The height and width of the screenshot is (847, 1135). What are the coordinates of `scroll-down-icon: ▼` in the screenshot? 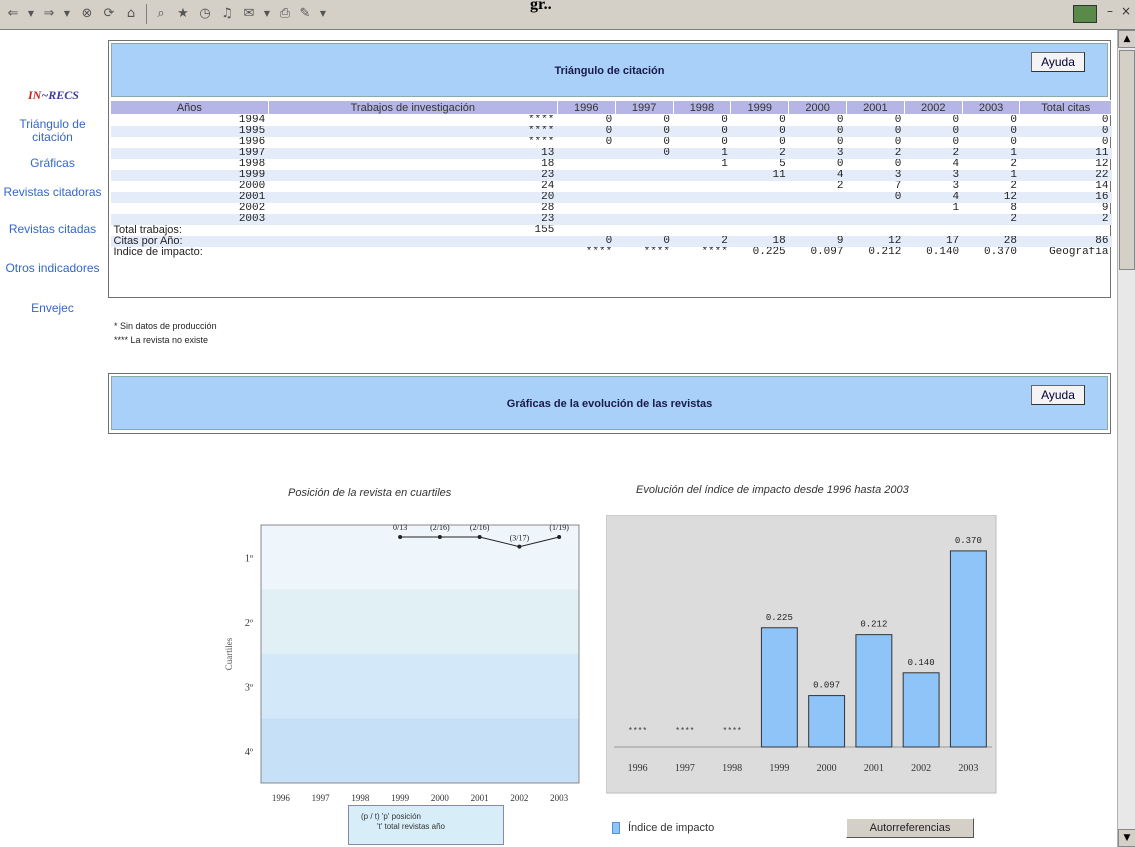 It's located at (1126, 838).